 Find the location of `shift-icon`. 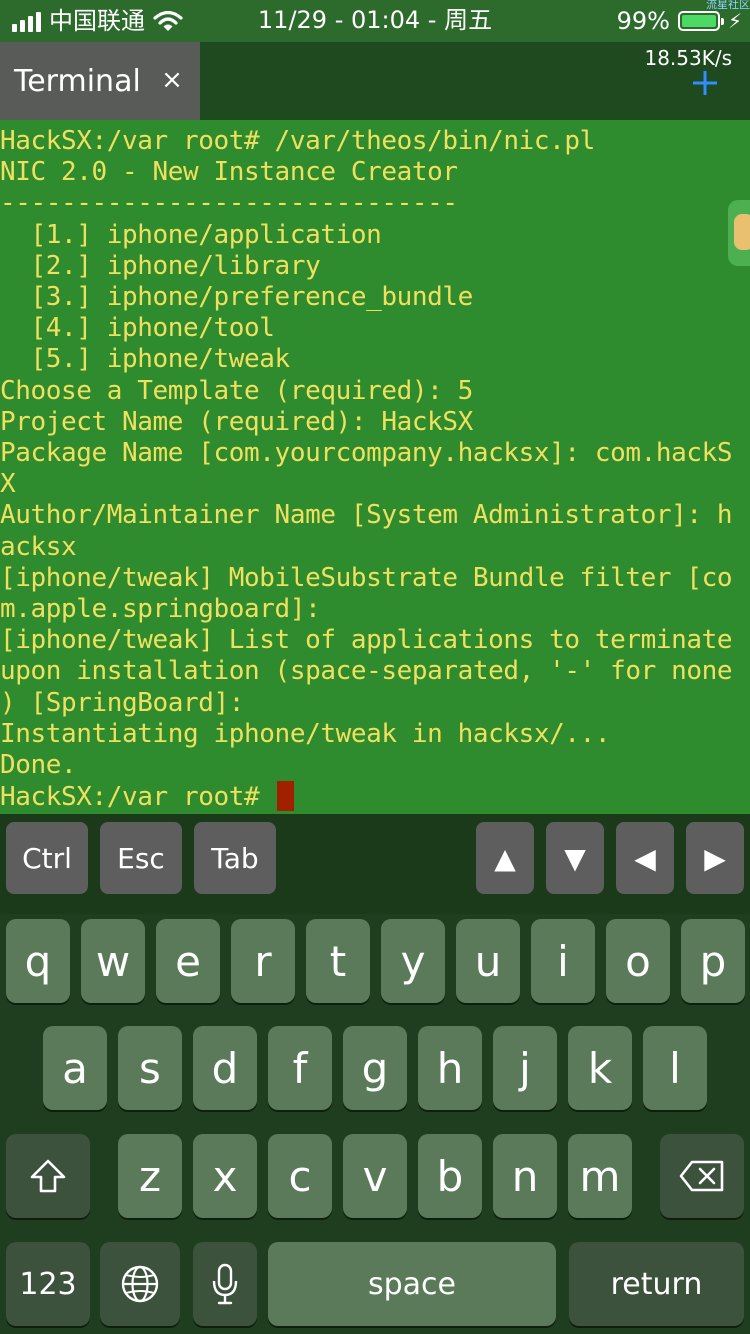

shift-icon is located at coordinates (48, 1176).